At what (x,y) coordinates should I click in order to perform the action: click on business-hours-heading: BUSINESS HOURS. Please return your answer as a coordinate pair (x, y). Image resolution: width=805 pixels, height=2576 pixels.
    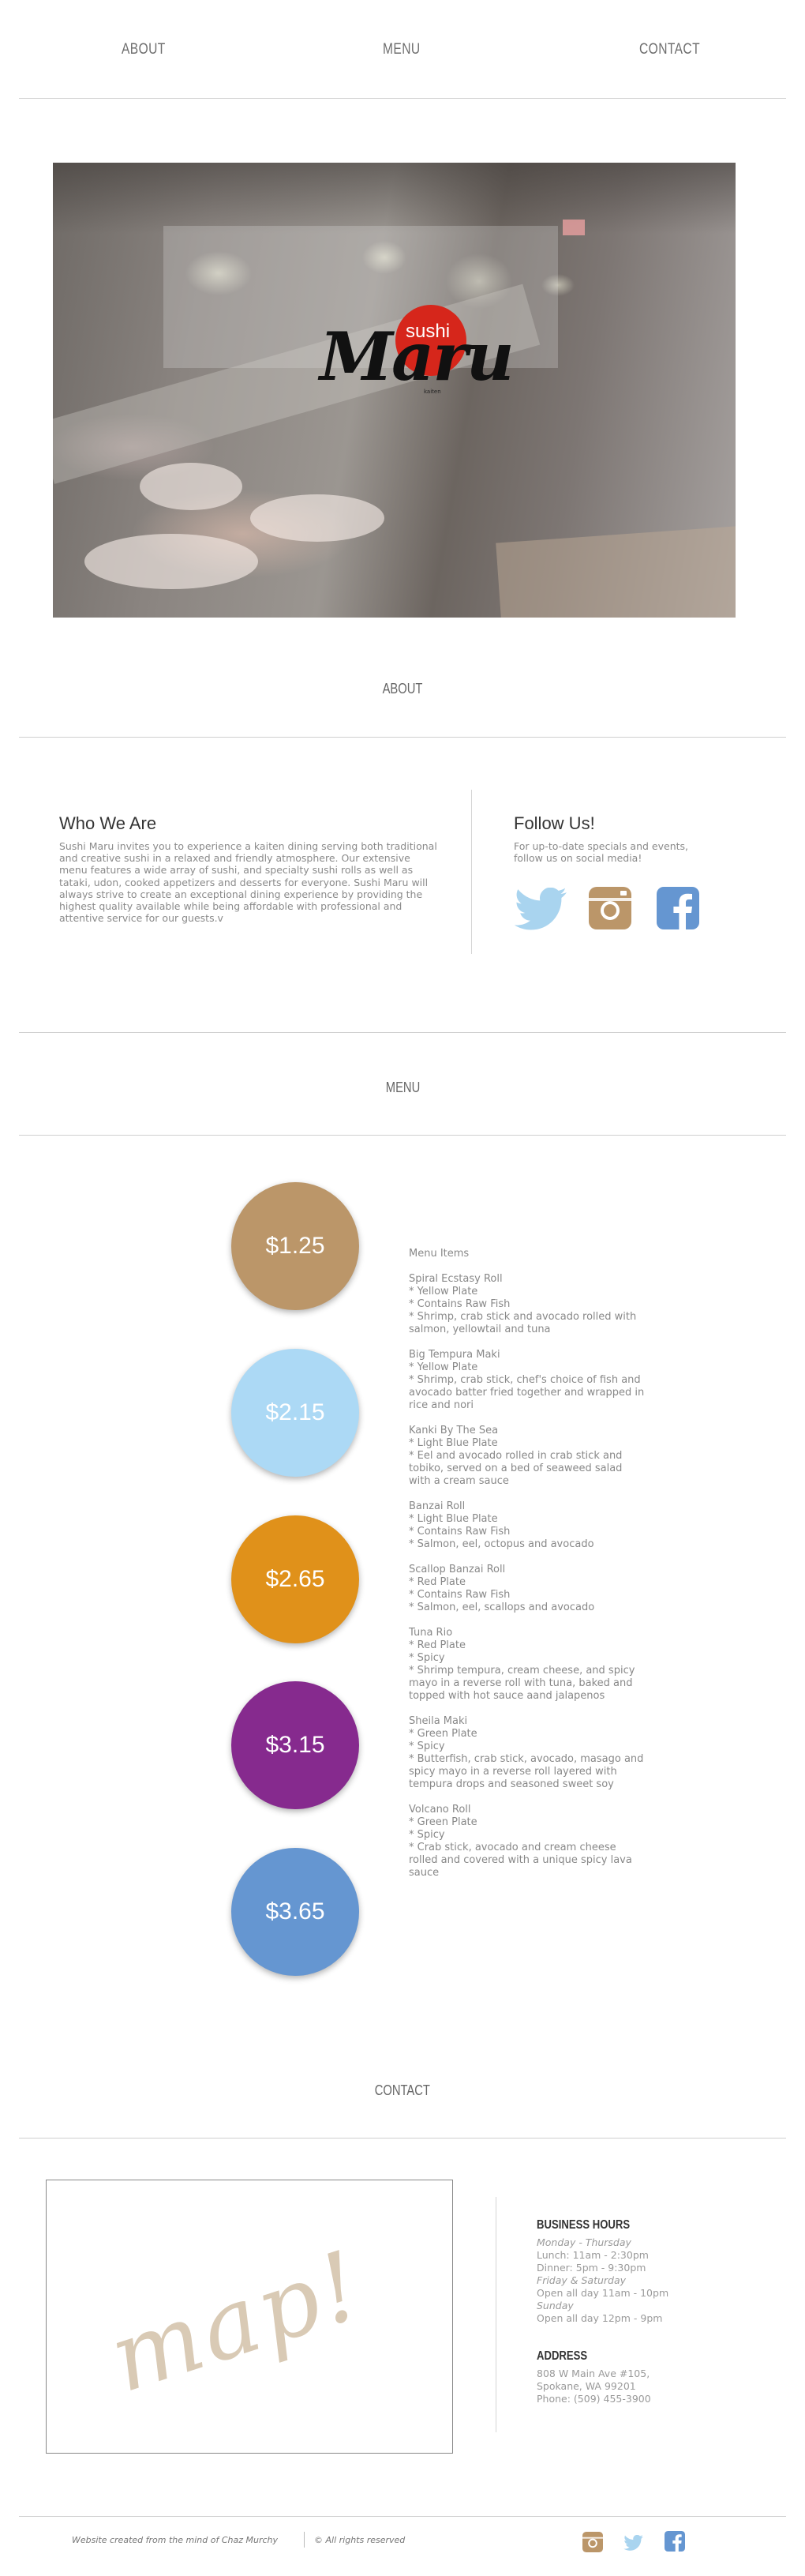
    Looking at the image, I should click on (584, 2225).